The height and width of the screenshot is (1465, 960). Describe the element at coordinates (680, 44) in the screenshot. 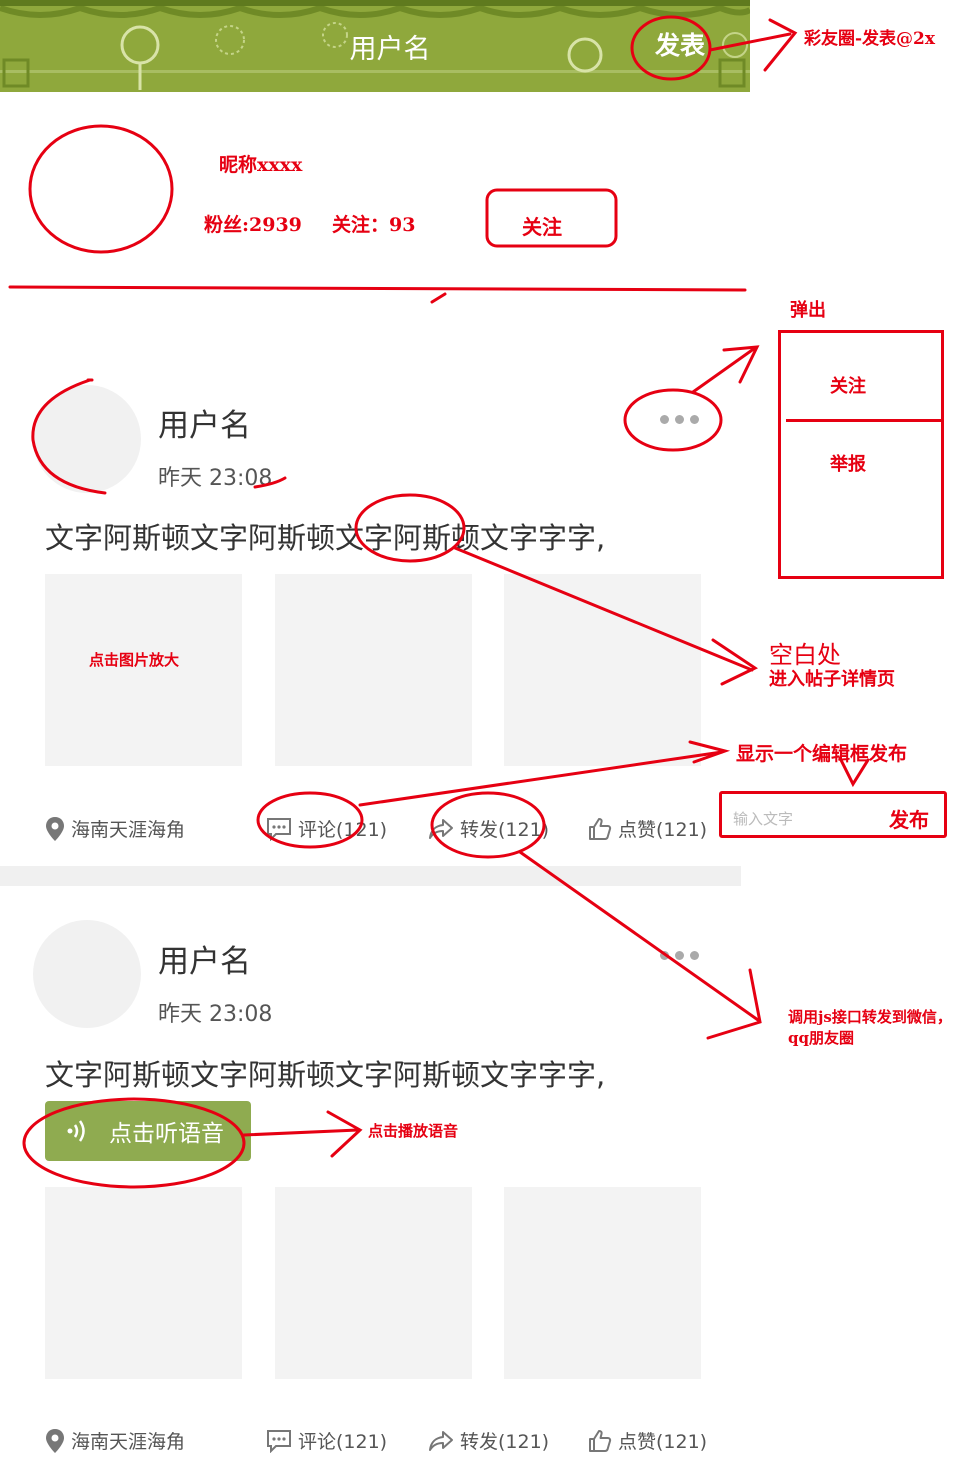

I see `post-button: 发表` at that location.